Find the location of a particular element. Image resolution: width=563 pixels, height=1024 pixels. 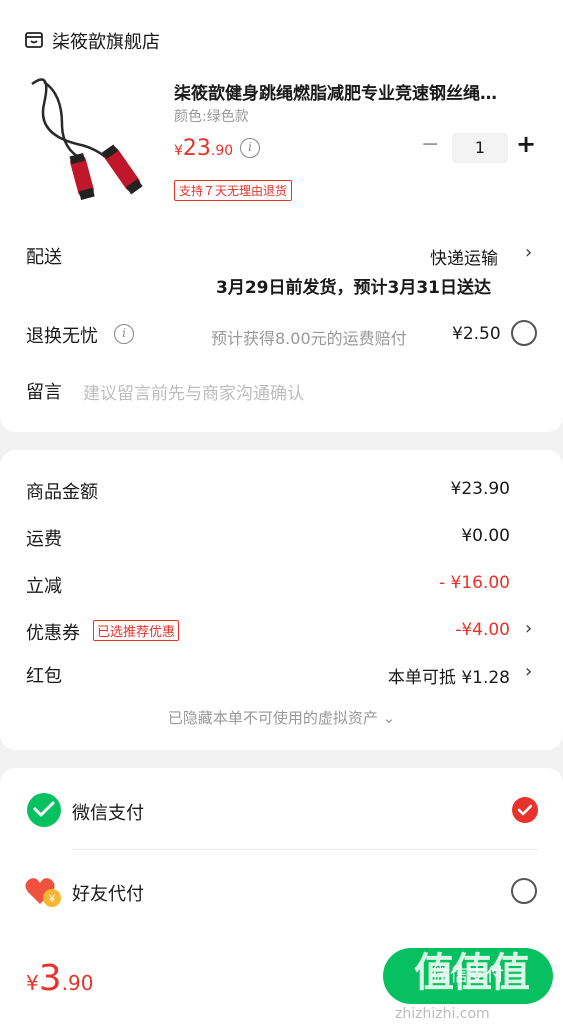

returns-desc: 预计获得8.00元的运费赔付 is located at coordinates (309, 338).